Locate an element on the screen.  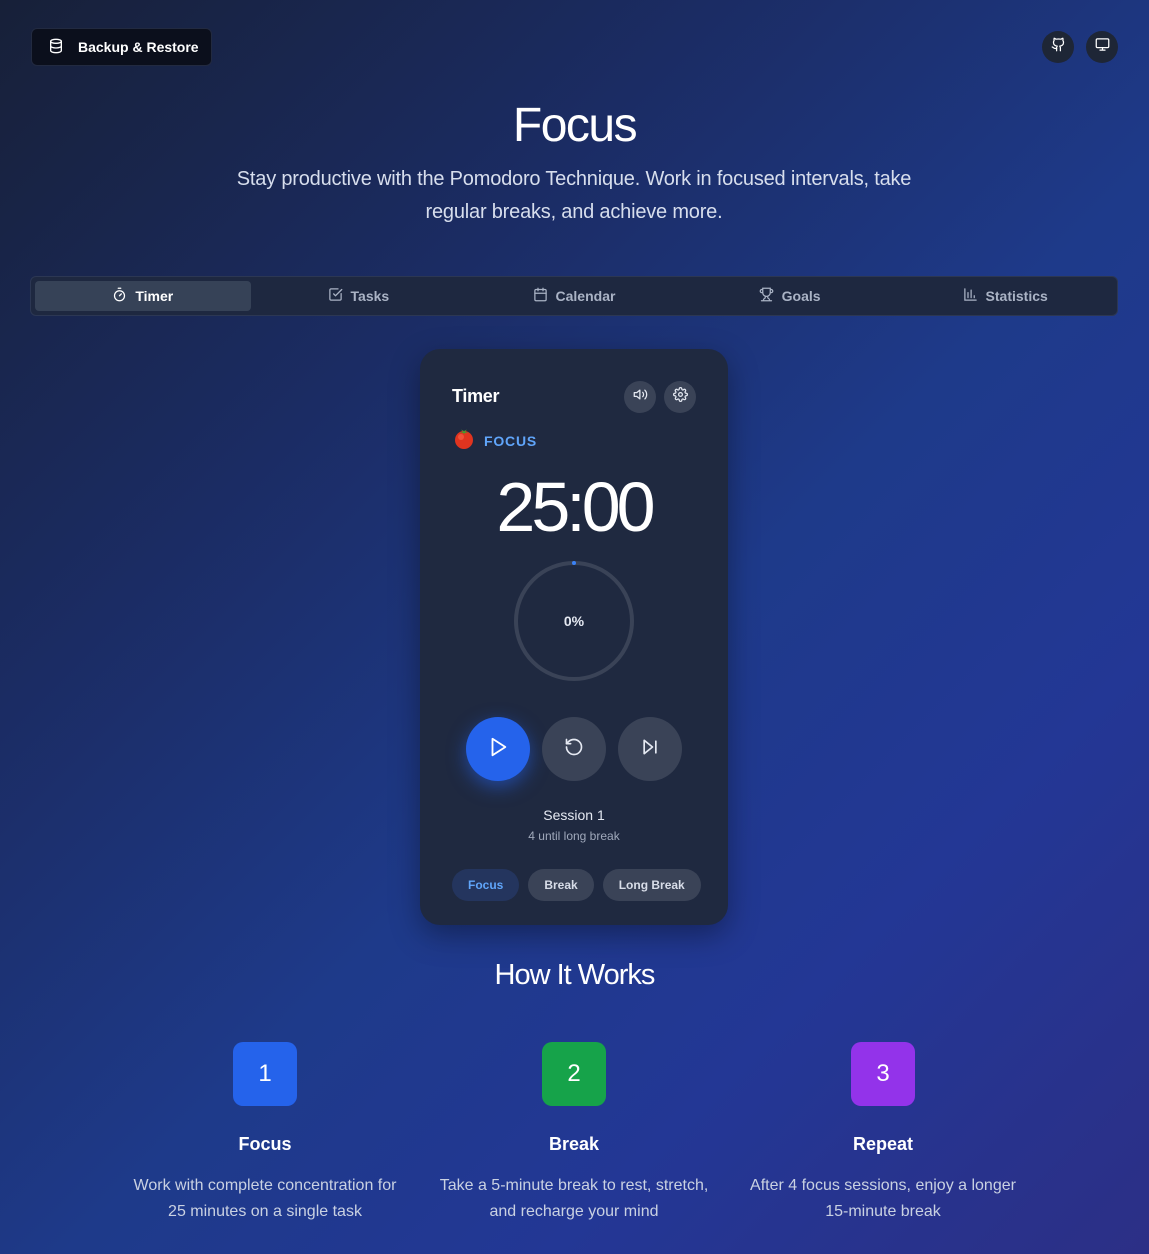
step-desc-line: After 4 focus sessions, enjoy a longer is located at coordinates (883, 1185).